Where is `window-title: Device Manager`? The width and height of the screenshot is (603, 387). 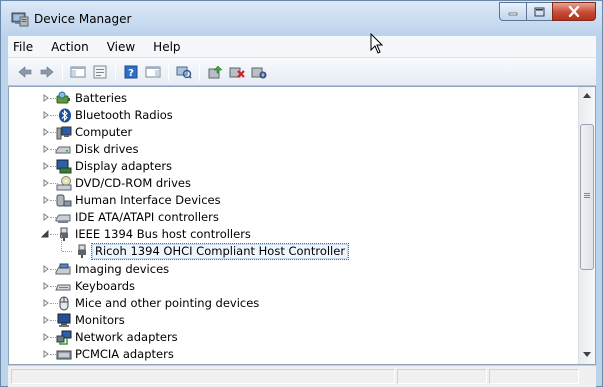
window-title: Device Manager is located at coordinates (83, 19).